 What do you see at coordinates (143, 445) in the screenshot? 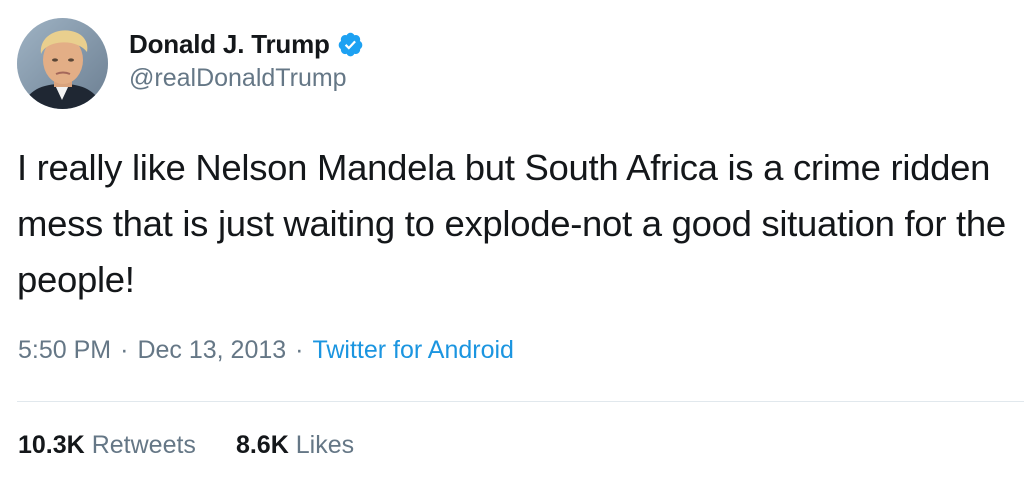
I see `retweets-label: Retweets` at bounding box center [143, 445].